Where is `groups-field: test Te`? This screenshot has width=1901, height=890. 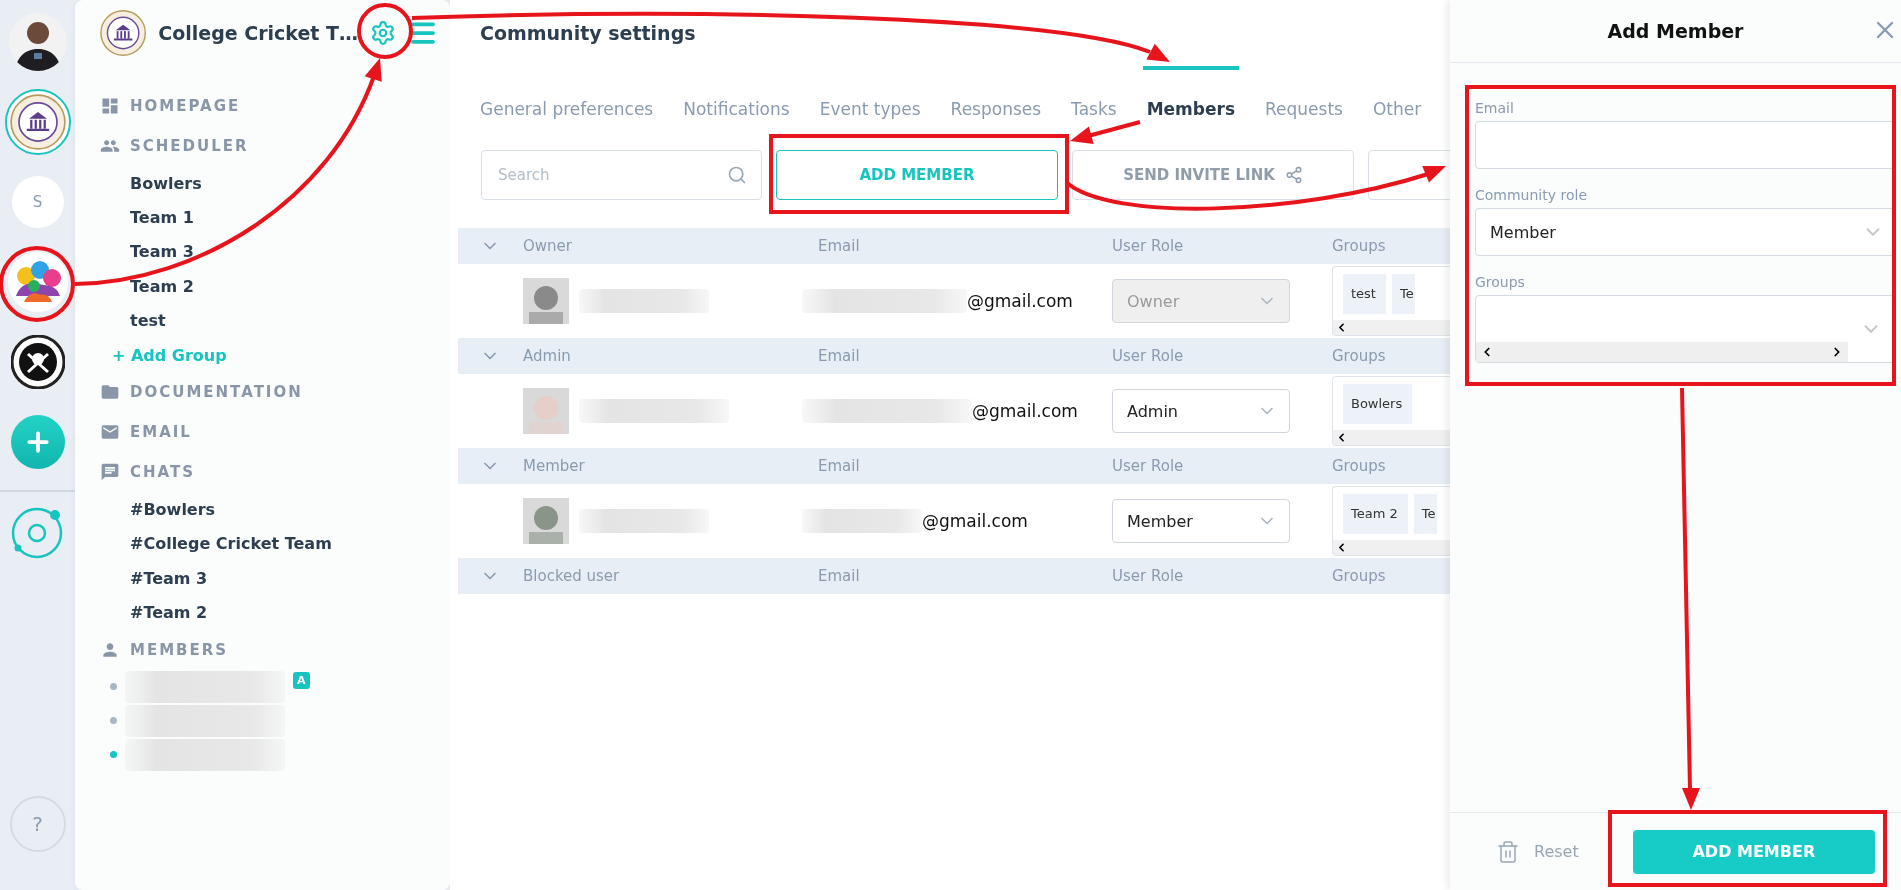 groups-field: test Te is located at coordinates (1391, 301).